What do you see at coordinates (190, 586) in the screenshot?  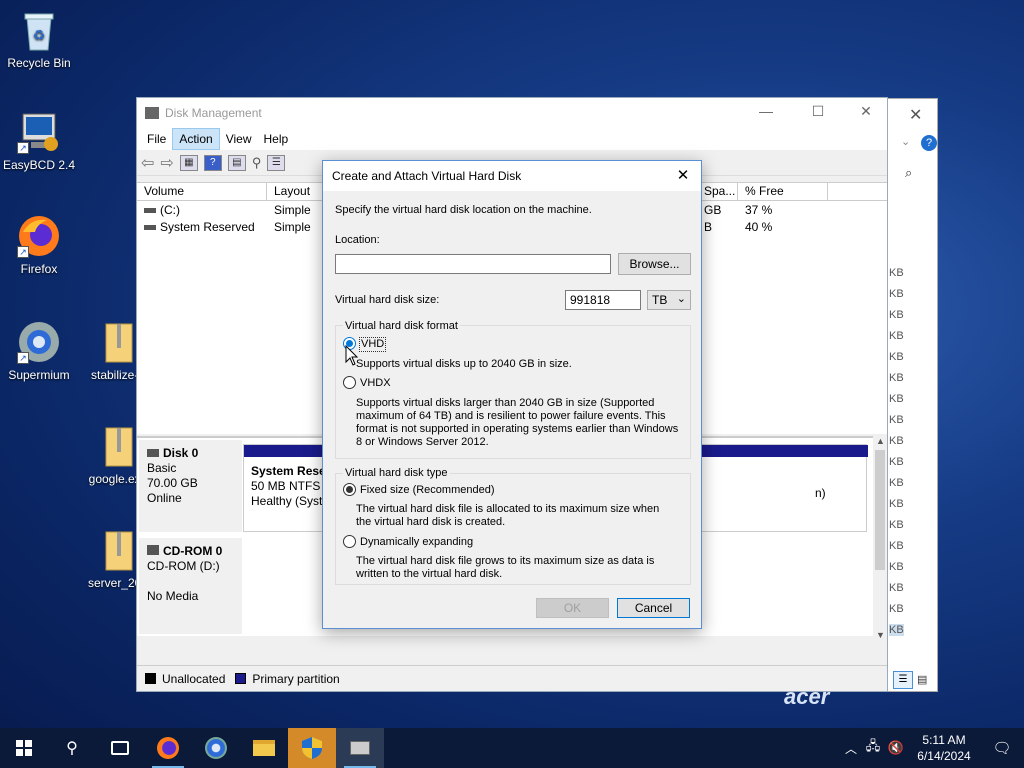 I see `cdrom-0-label: CD-ROM 0 CD-ROM (D:) No Media` at bounding box center [190, 586].